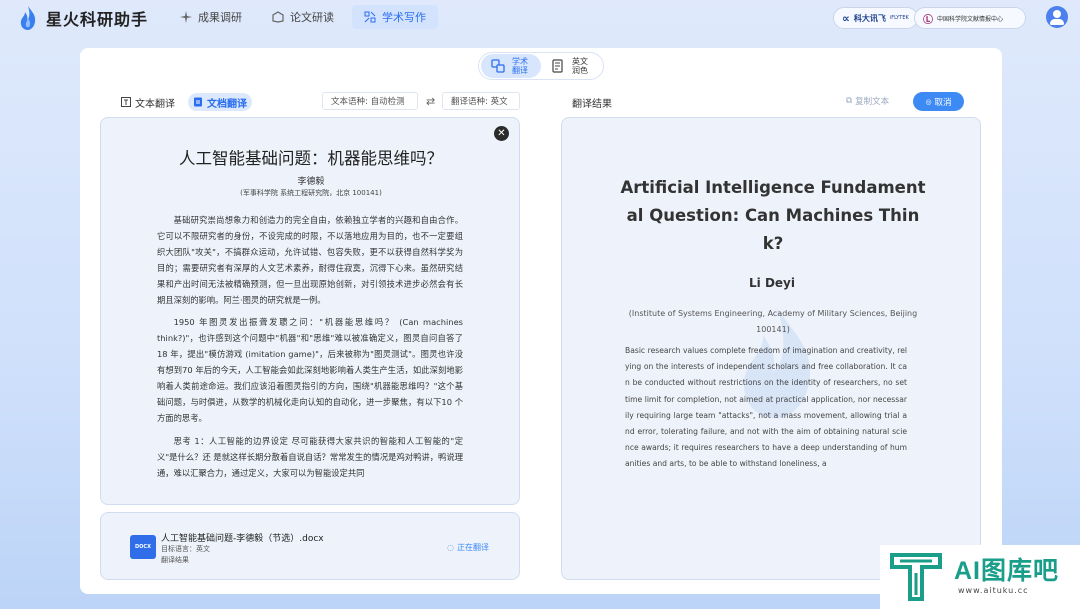 Image resolution: width=1080 pixels, height=609 pixels. Describe the element at coordinates (404, 17) in the screenshot. I see `nav-label: 学术写作` at that location.